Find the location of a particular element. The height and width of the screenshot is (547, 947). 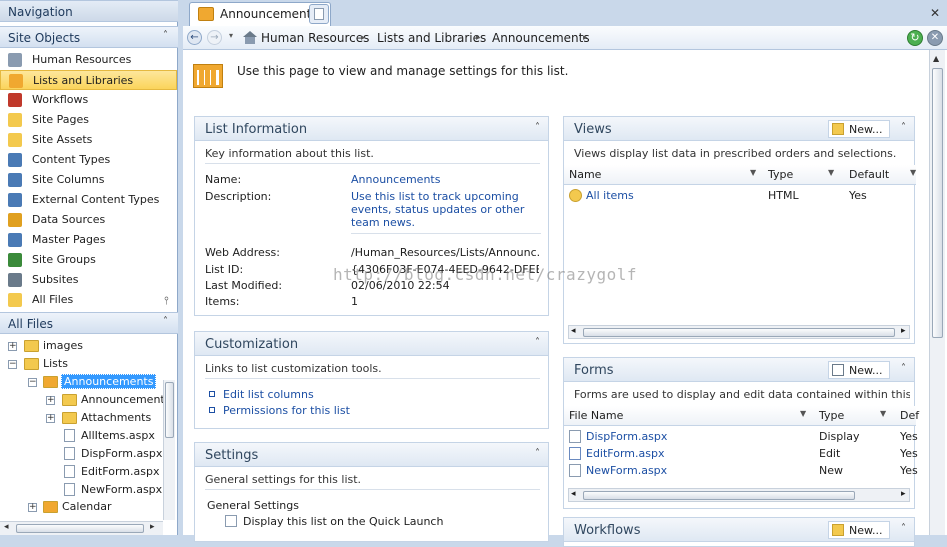

forward-button: → is located at coordinates (214, 37).